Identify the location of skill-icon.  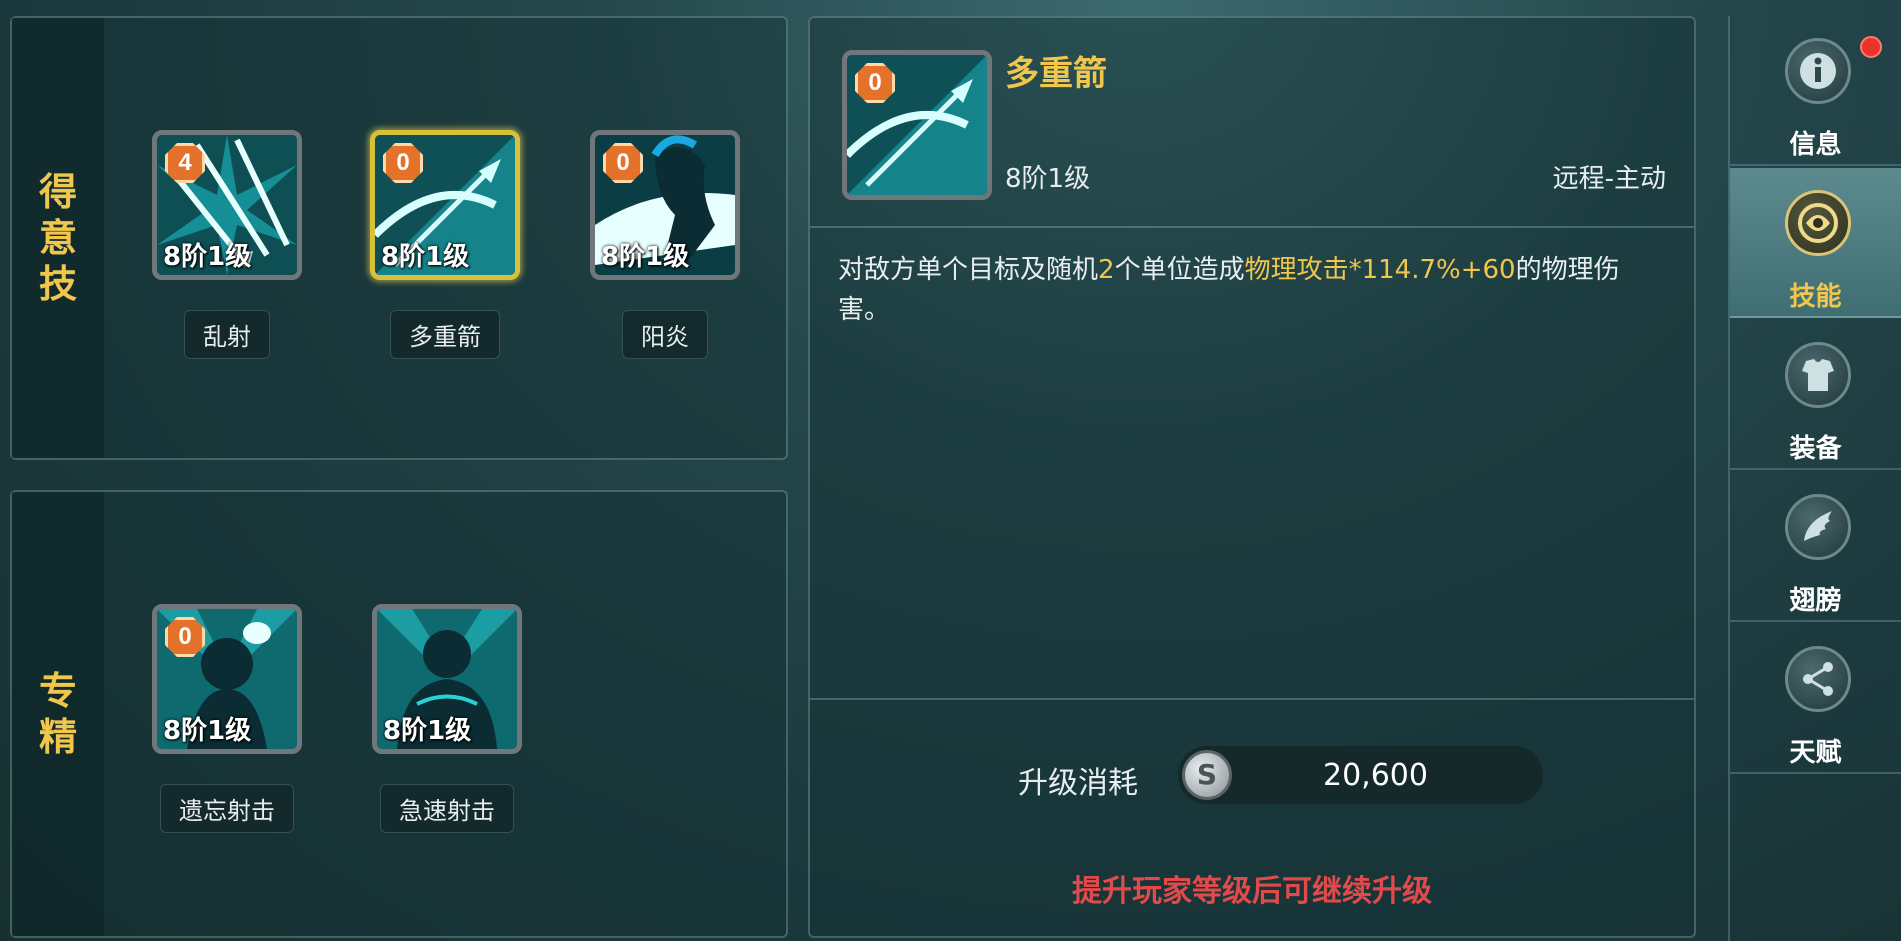
(1818, 223).